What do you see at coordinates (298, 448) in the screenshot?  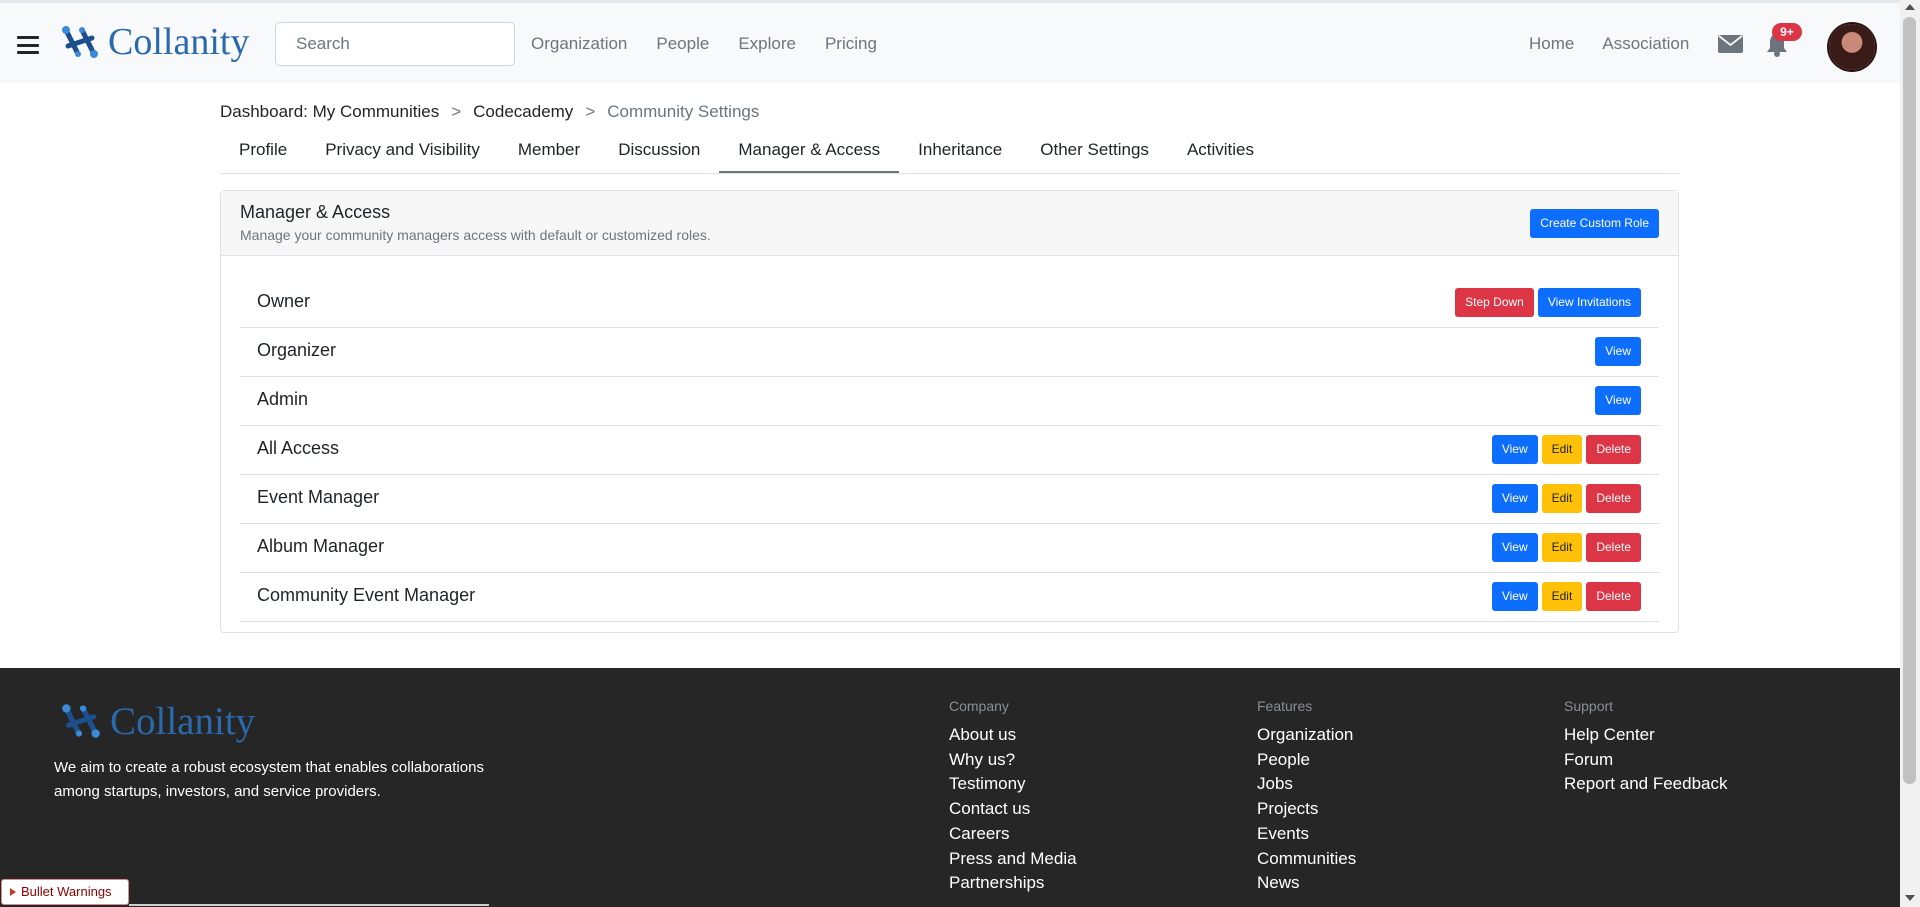 I see `role-name: All Access` at bounding box center [298, 448].